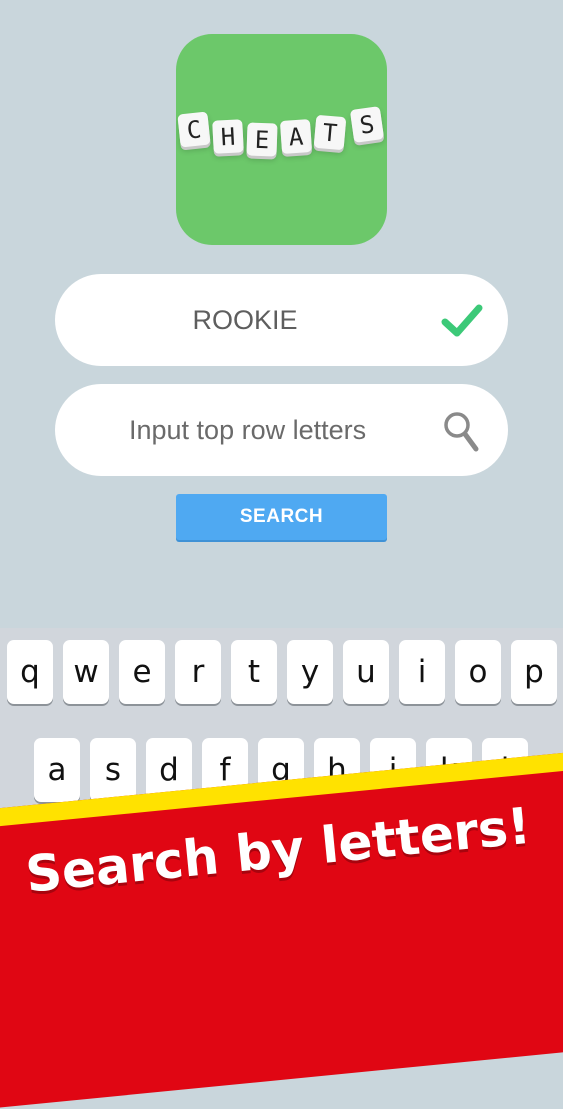 The image size is (563, 1109). What do you see at coordinates (310, 672) in the screenshot?
I see `key-y: y` at bounding box center [310, 672].